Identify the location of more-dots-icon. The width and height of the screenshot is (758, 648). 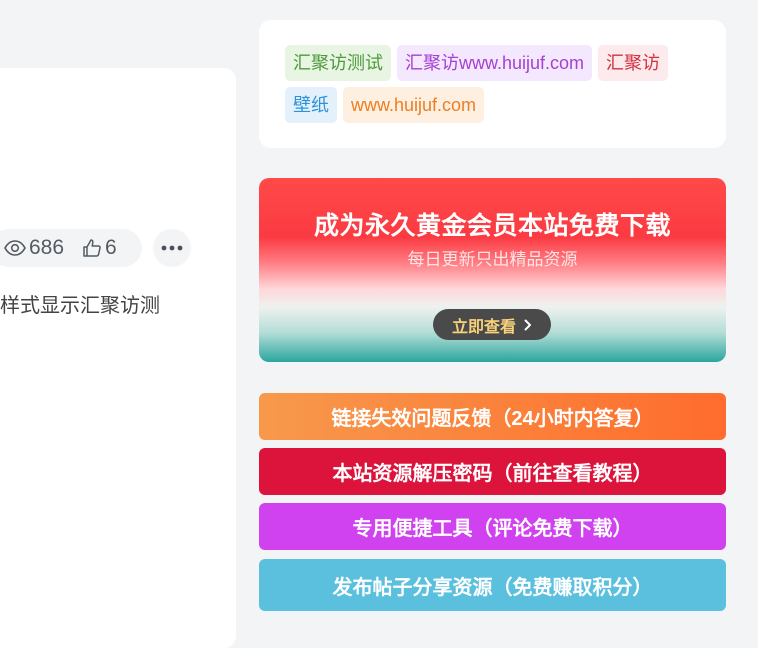
(172, 248).